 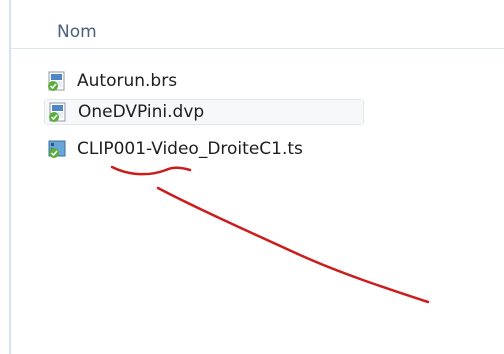 I want to click on file-name-label: OneDVPini.dvp, so click(x=141, y=112).